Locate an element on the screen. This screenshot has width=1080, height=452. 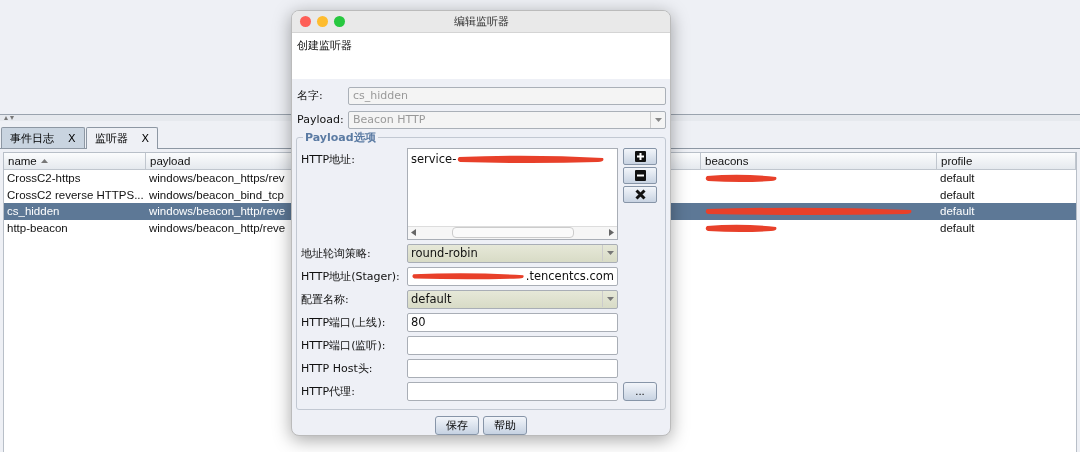
plus-icon is located at coordinates (640, 156).